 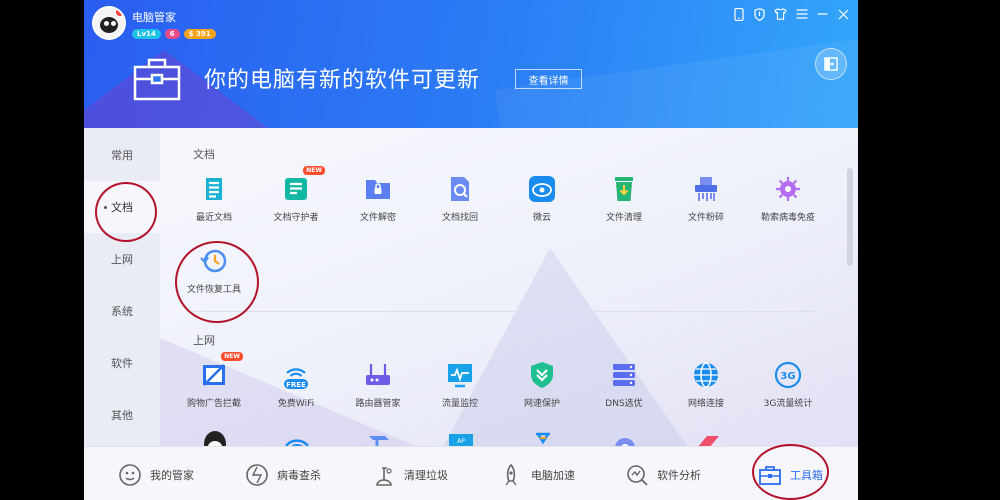 What do you see at coordinates (738, 14) in the screenshot?
I see `phone-icon` at bounding box center [738, 14].